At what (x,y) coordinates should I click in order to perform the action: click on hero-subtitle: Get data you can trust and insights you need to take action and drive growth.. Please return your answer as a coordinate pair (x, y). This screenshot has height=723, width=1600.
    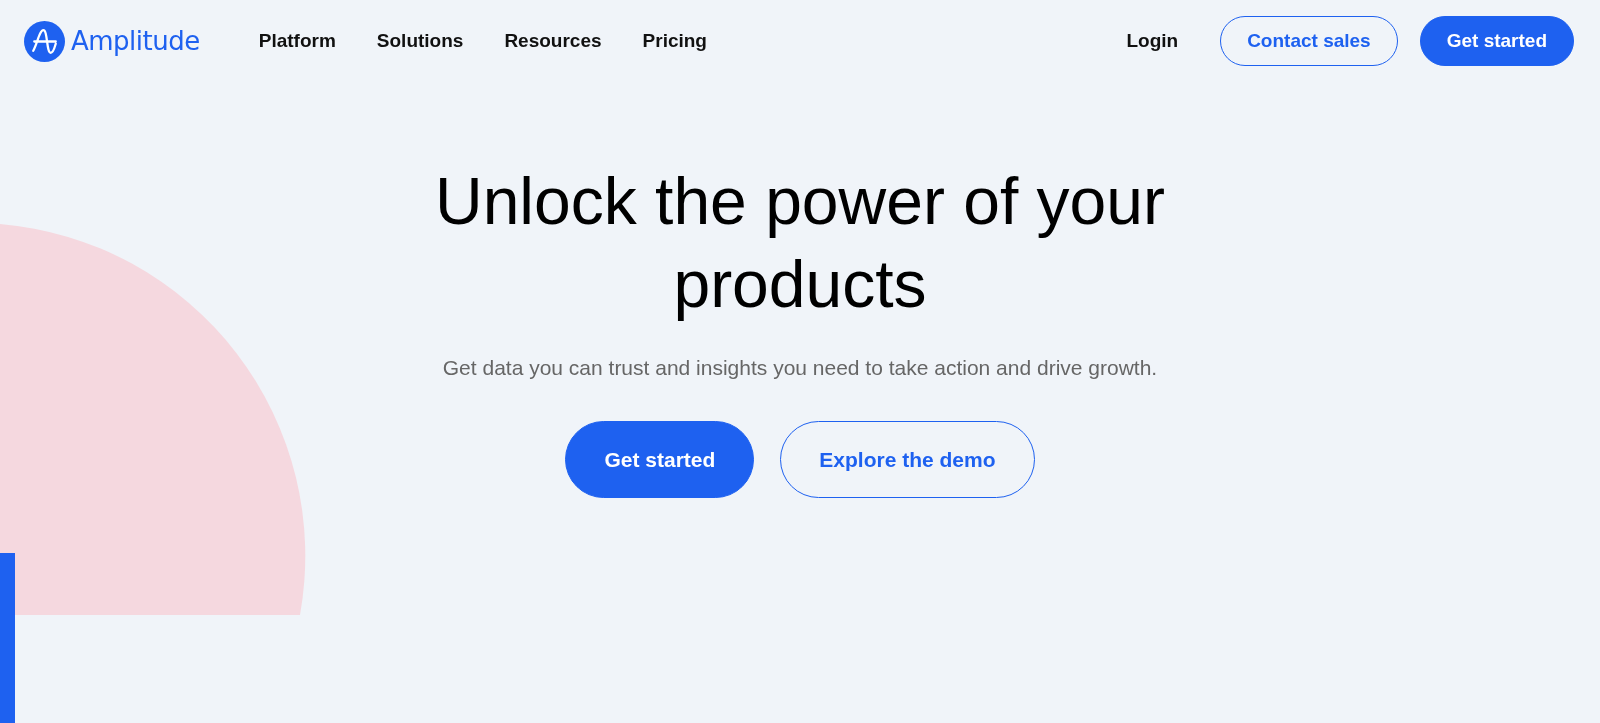
    Looking at the image, I should click on (800, 368).